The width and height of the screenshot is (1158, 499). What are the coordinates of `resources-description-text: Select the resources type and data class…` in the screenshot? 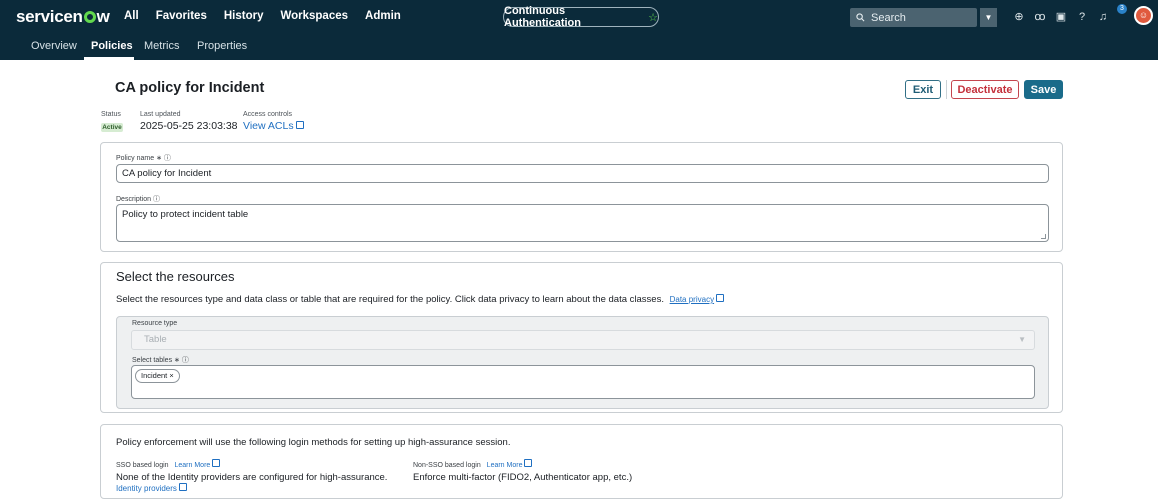 It's located at (390, 299).